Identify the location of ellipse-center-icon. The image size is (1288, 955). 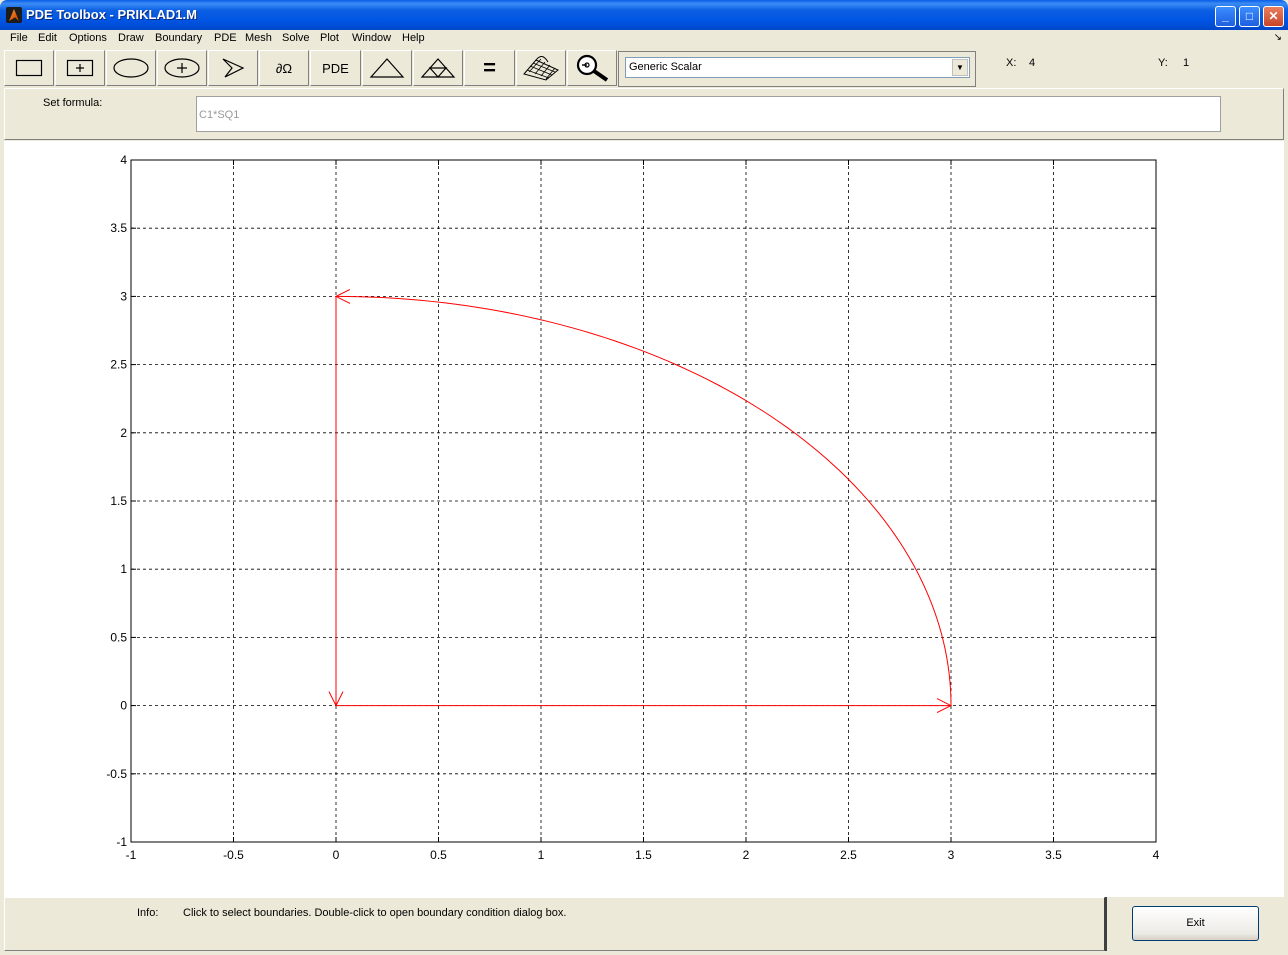
(182, 68).